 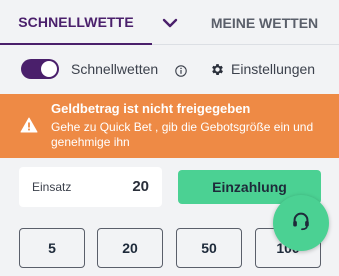 I want to click on stake-value: 20, so click(x=140, y=186).